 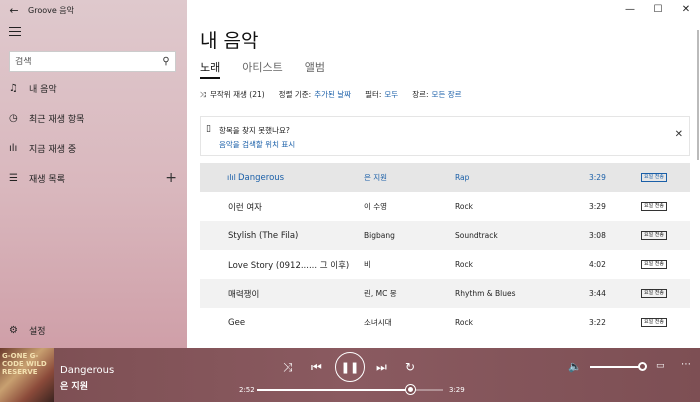 What do you see at coordinates (679, 134) in the screenshot?
I see `close-icon: ✕` at bounding box center [679, 134].